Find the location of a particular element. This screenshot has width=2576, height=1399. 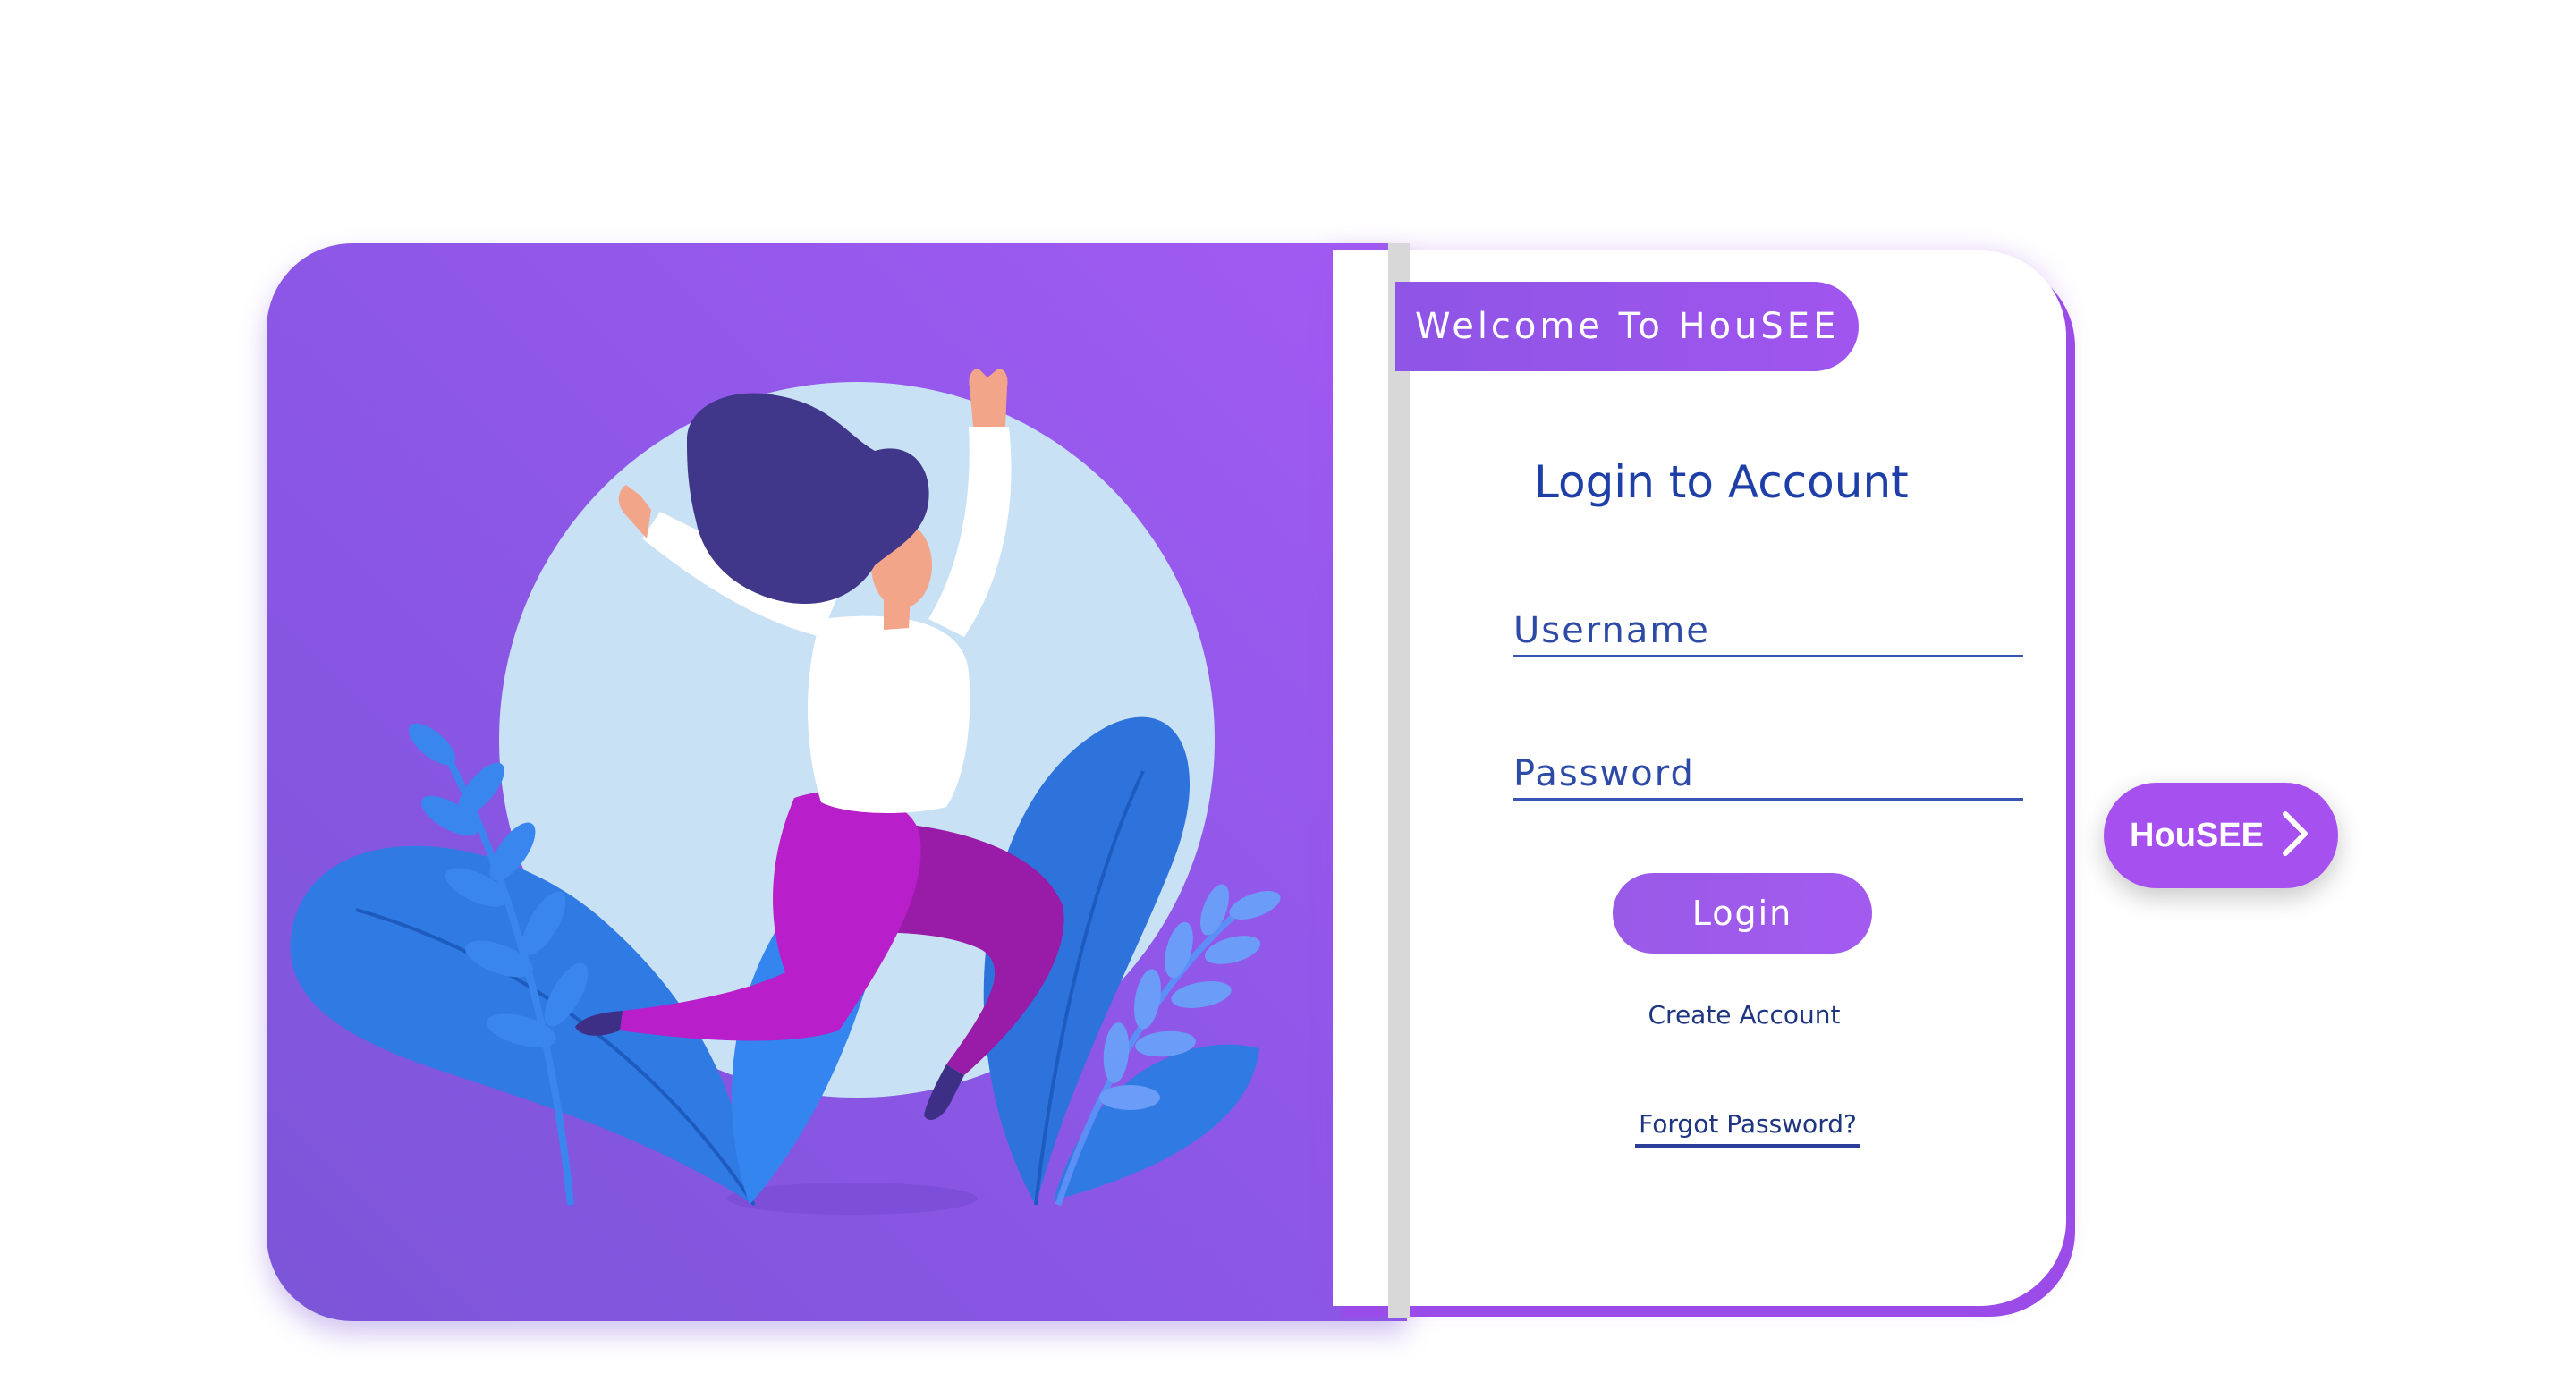

username-field-container is located at coordinates (1768, 621).